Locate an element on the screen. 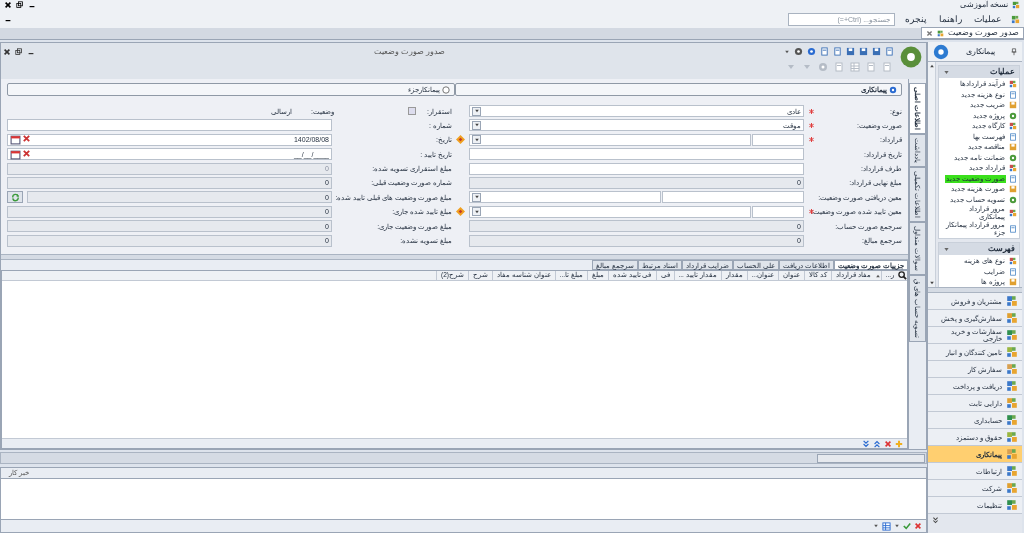 This screenshot has height=533, width=1024. check-icon is located at coordinates (907, 526).